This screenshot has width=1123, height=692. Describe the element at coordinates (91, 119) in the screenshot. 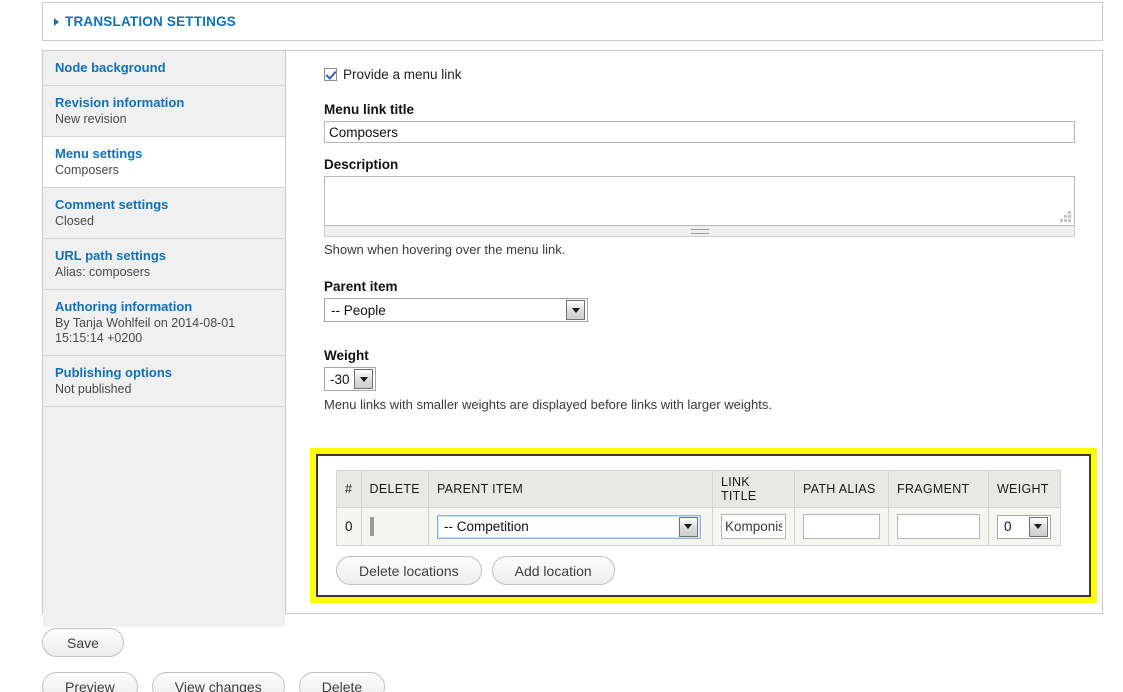

I see `sidebar-item-summary: New revision` at that location.